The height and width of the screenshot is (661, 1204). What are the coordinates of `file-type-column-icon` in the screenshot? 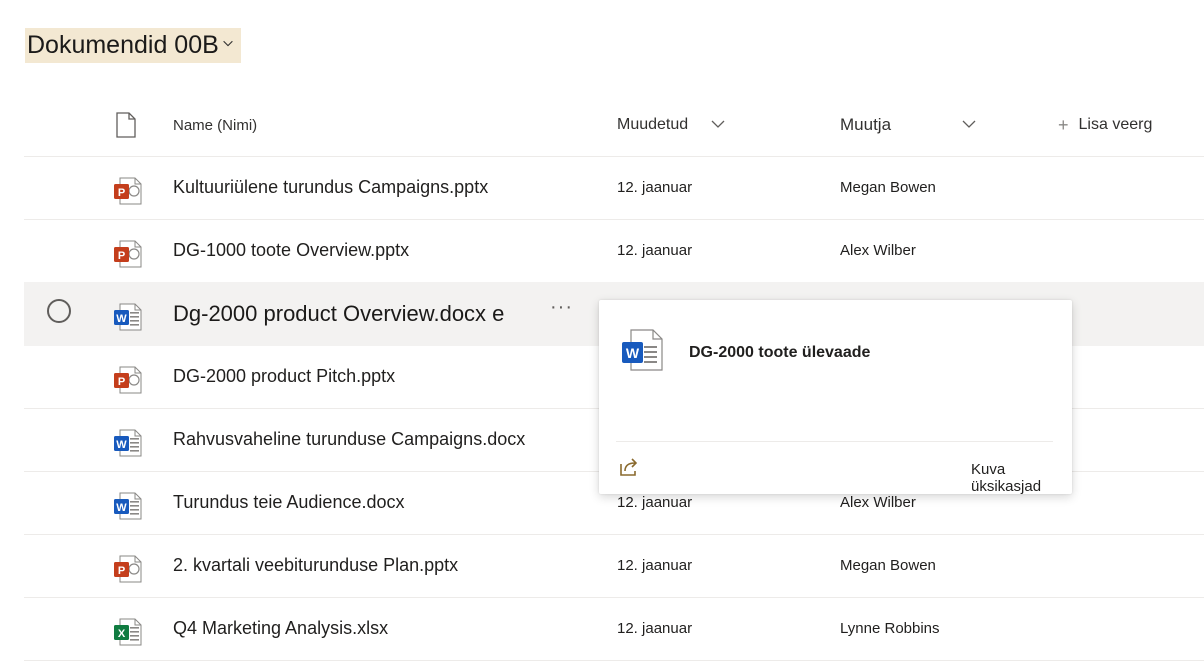 It's located at (126, 125).